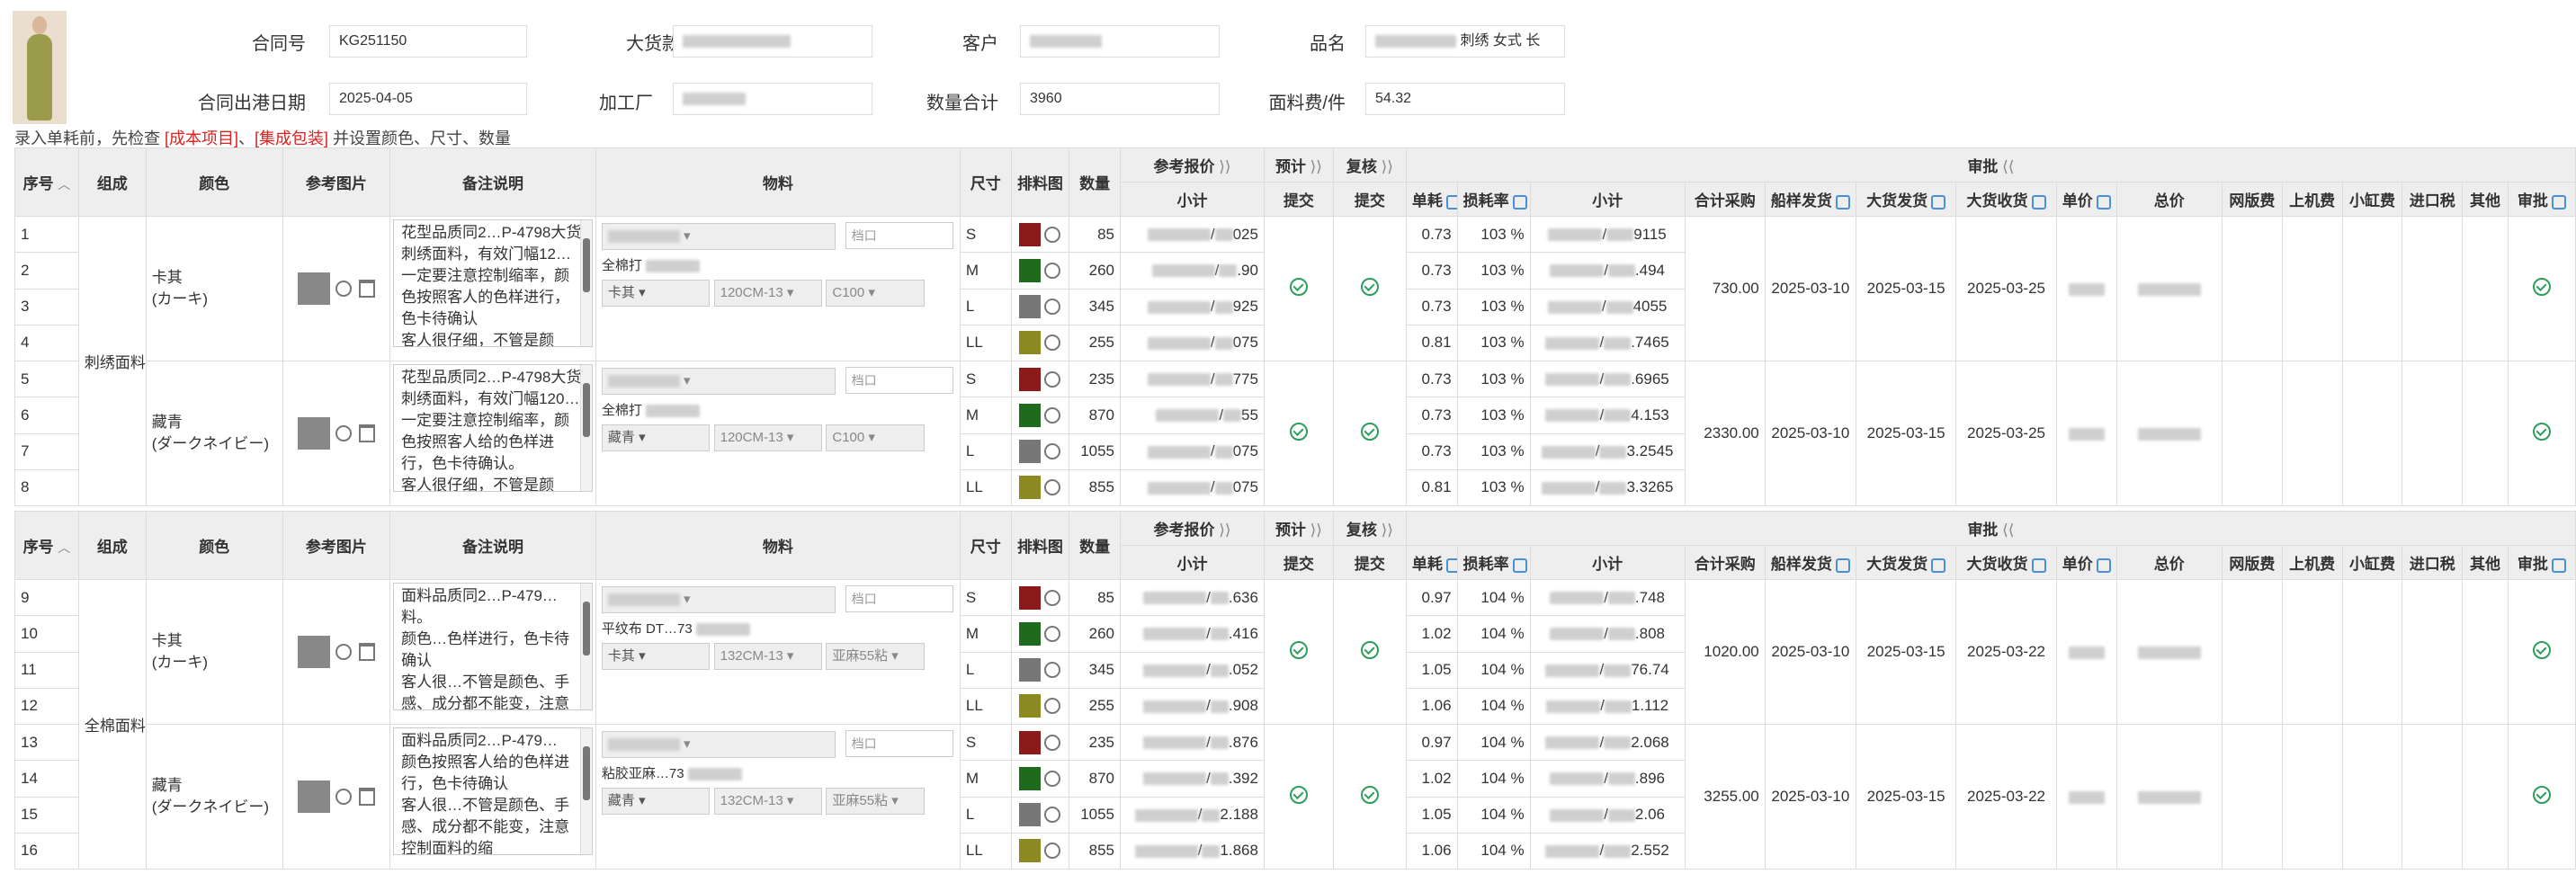  What do you see at coordinates (876, 801) in the screenshot?
I see `mat-spec-select: 亚麻55粘 ▾` at bounding box center [876, 801].